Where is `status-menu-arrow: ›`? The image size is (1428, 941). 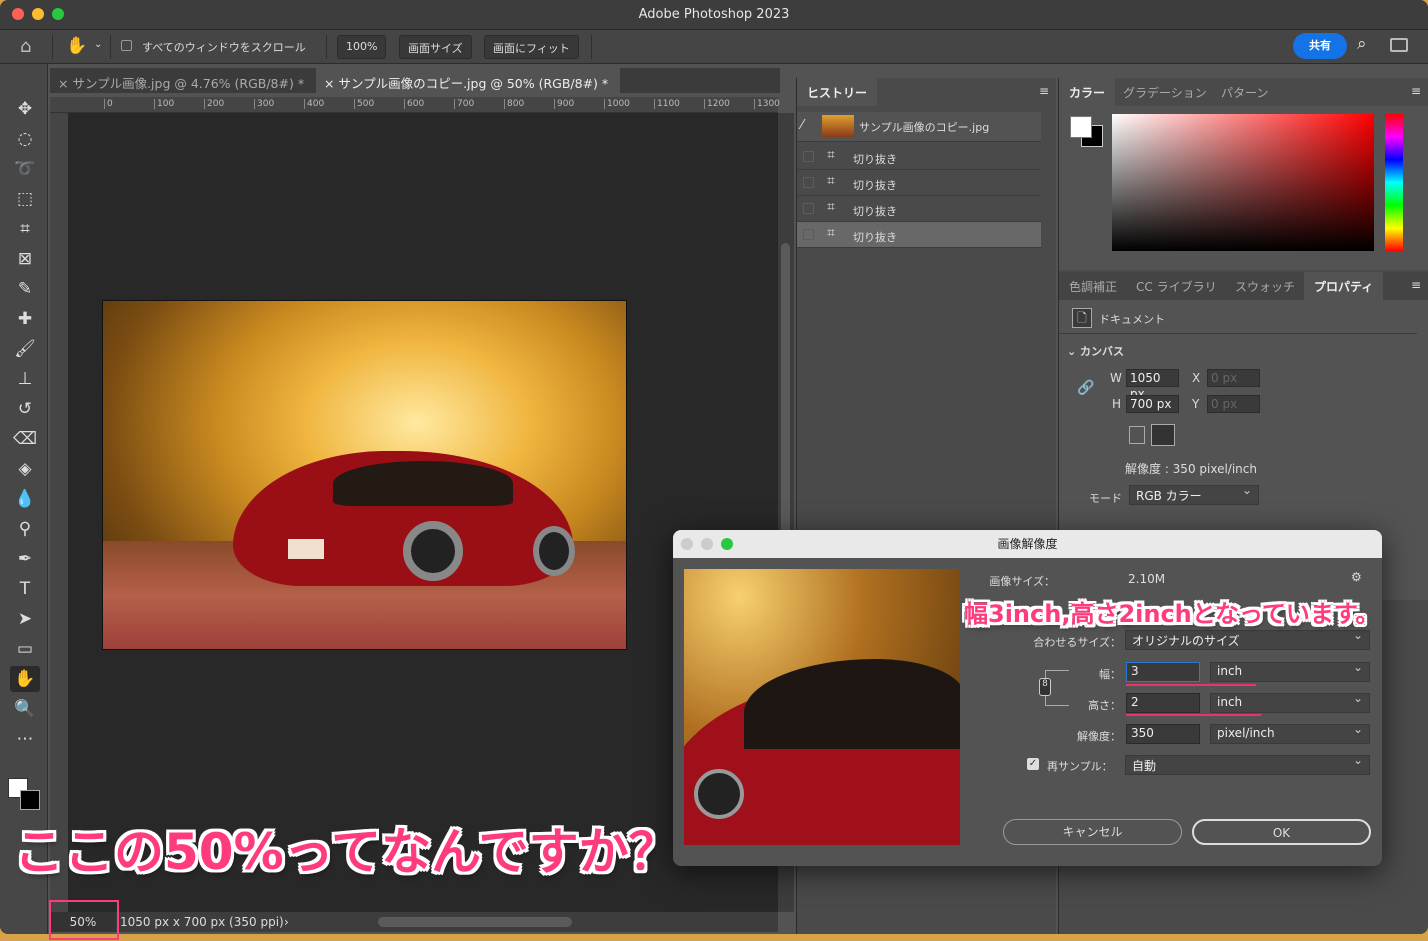
status-menu-arrow: › is located at coordinates (286, 922).